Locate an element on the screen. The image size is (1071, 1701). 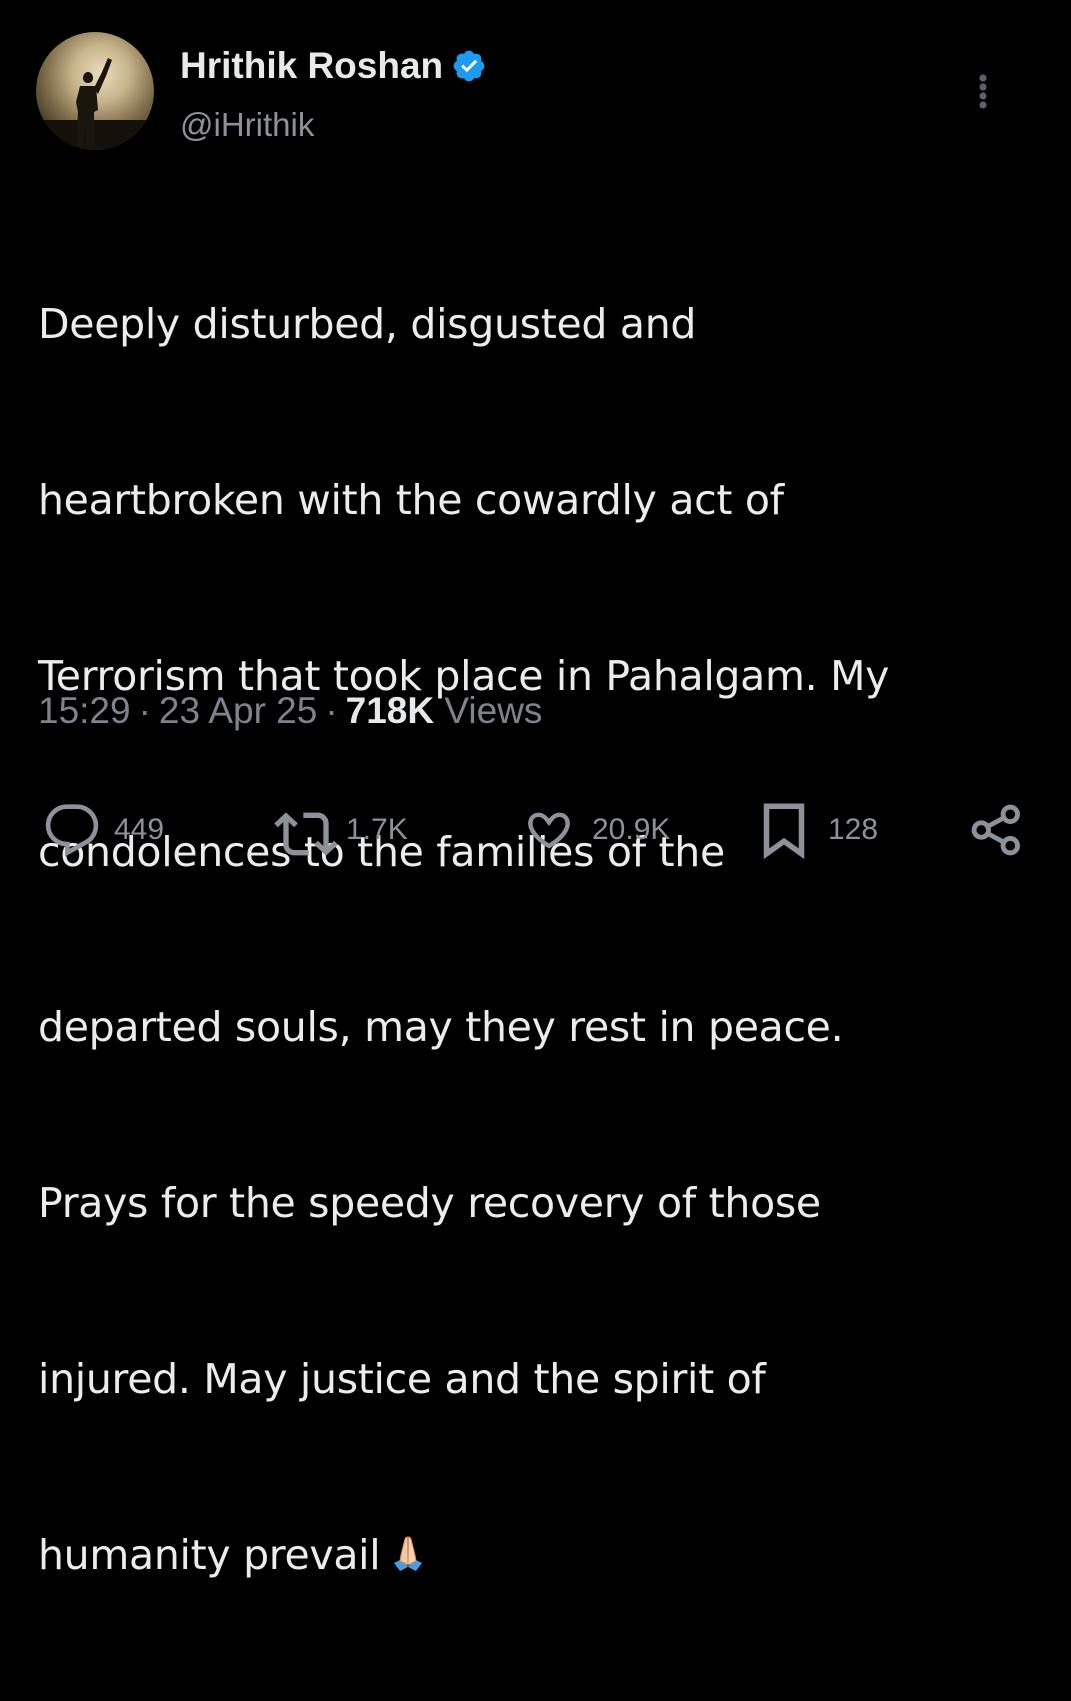
tweet-time: 15:29 is located at coordinates (84, 710).